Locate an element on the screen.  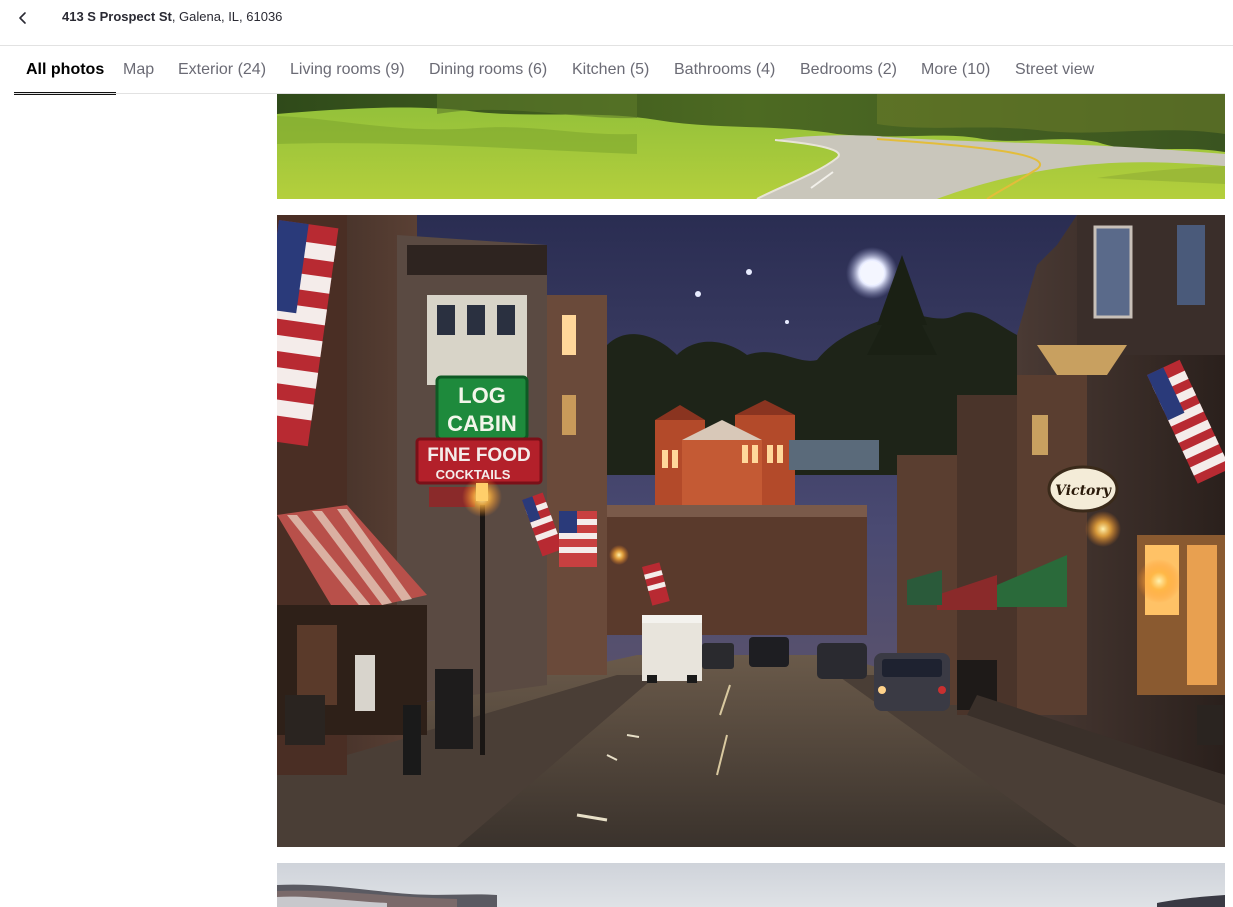
listing-address: 413 S Prospect St, Galena, IL, 61036 is located at coordinates (172, 17).